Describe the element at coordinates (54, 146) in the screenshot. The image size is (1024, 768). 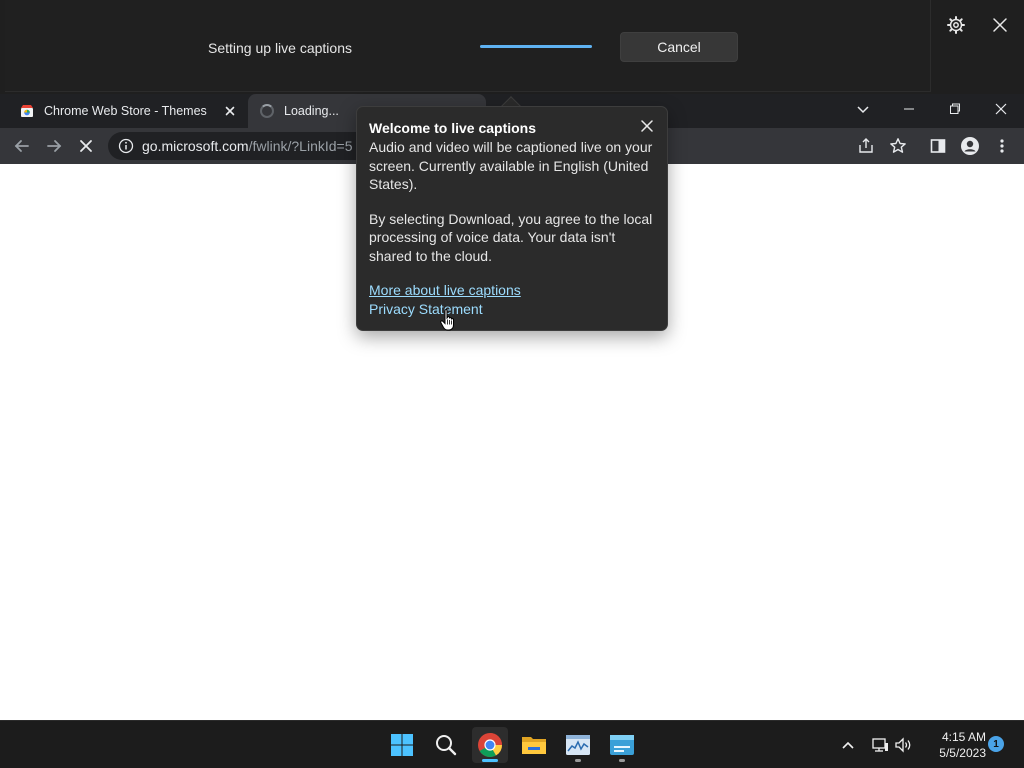
I see `forward-arrow-icon` at that location.